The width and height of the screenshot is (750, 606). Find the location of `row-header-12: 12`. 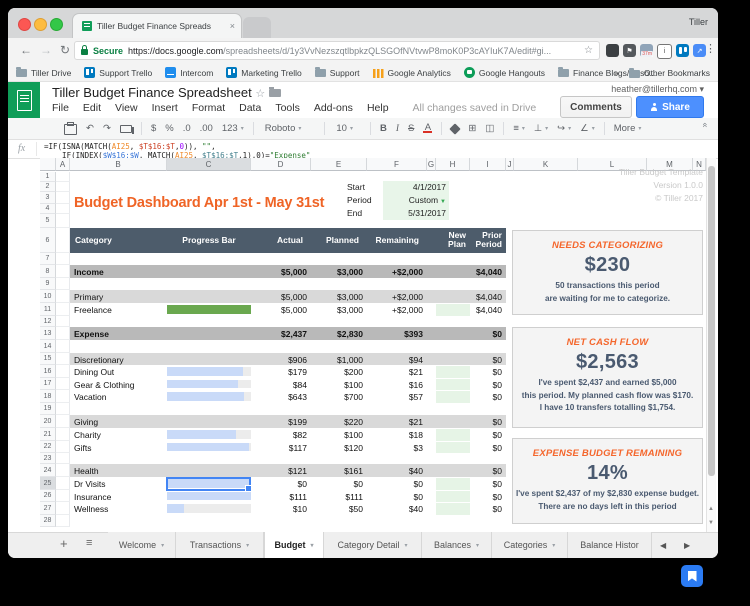

row-header-12: 12 is located at coordinates (48, 321).